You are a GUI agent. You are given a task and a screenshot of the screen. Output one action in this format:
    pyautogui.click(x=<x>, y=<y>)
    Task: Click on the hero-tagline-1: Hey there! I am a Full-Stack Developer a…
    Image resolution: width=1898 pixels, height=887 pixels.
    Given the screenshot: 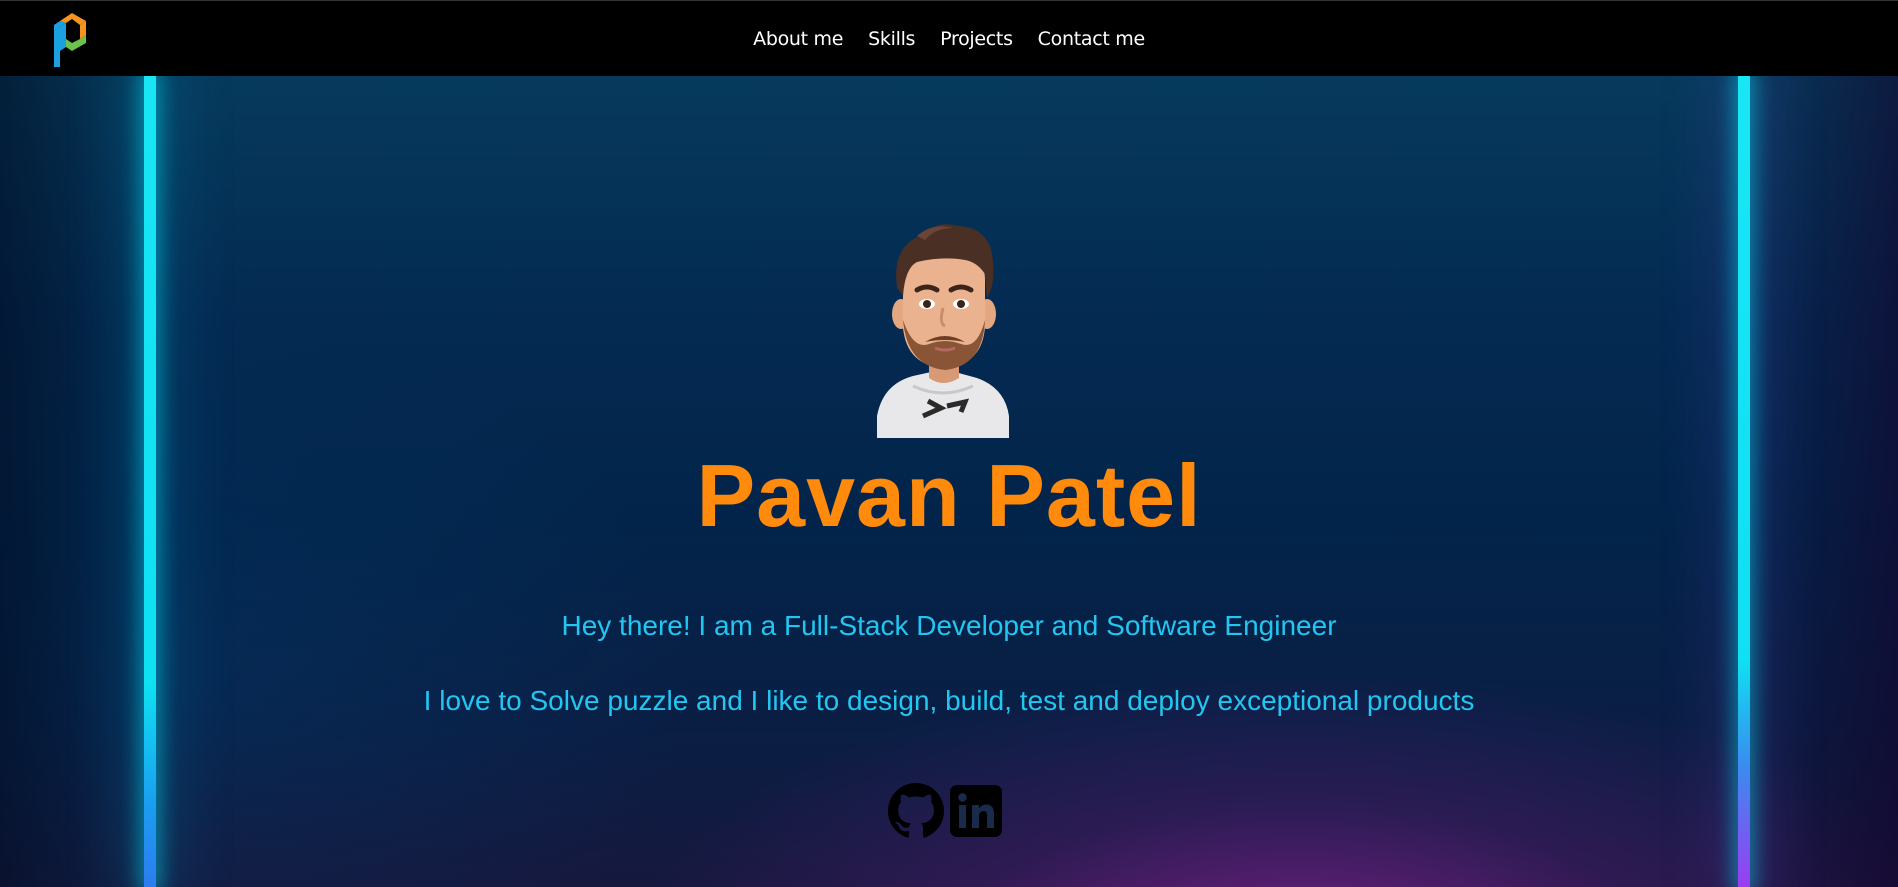 What is the action you would take?
    pyautogui.click(x=949, y=625)
    